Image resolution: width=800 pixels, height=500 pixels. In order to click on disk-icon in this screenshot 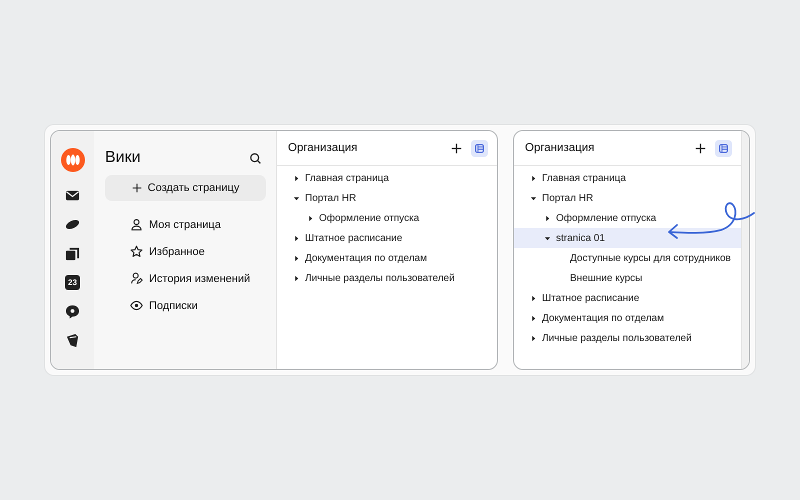, I will do `click(72, 224)`.